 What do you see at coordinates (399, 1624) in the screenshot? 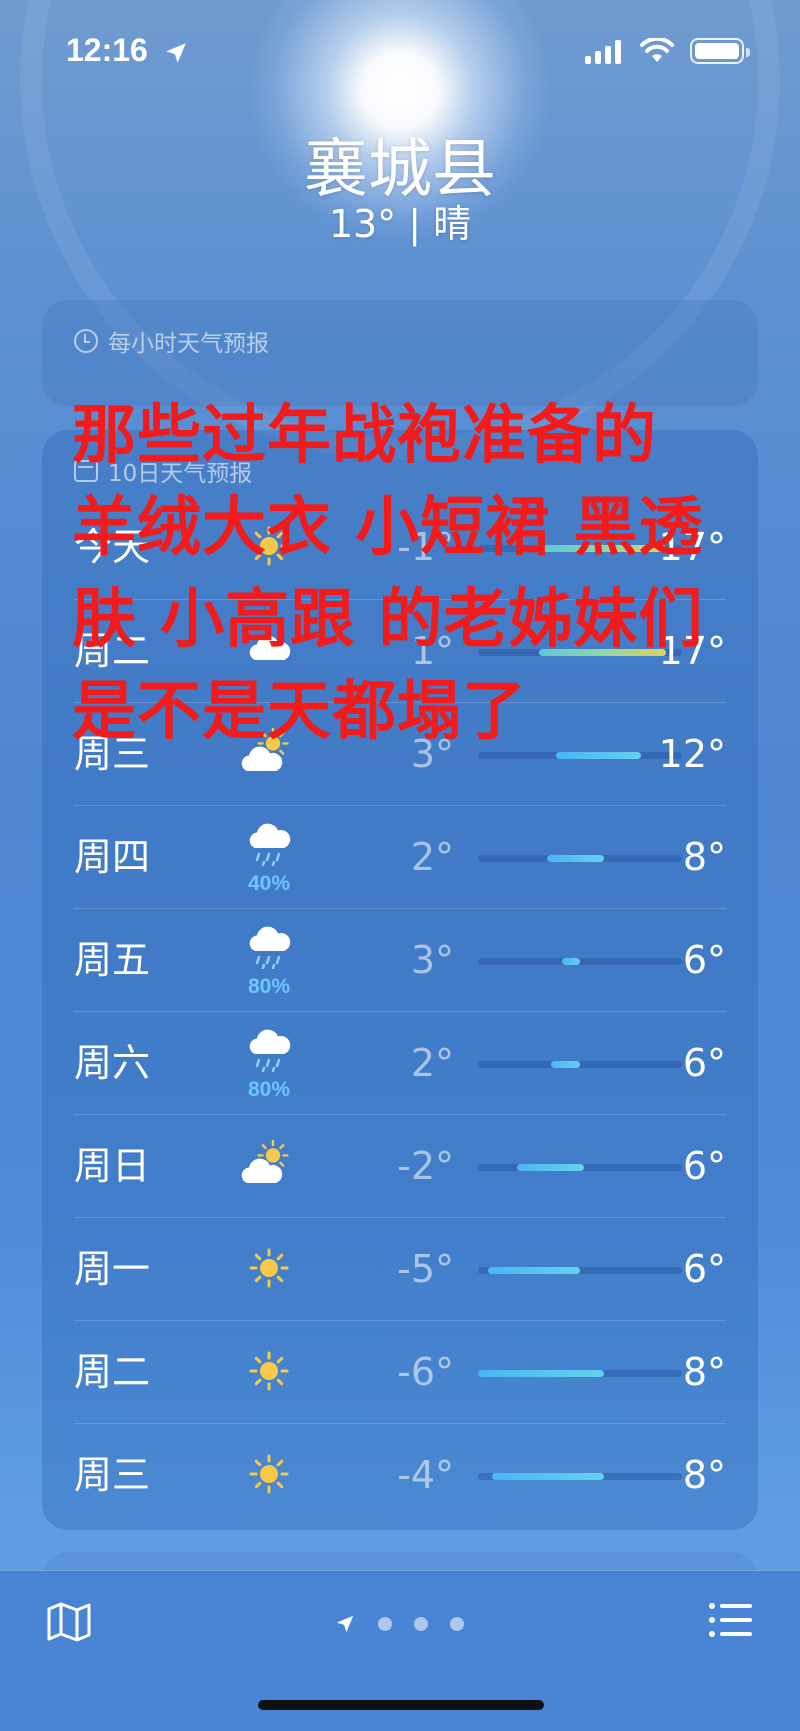
I see `page-indicator` at bounding box center [399, 1624].